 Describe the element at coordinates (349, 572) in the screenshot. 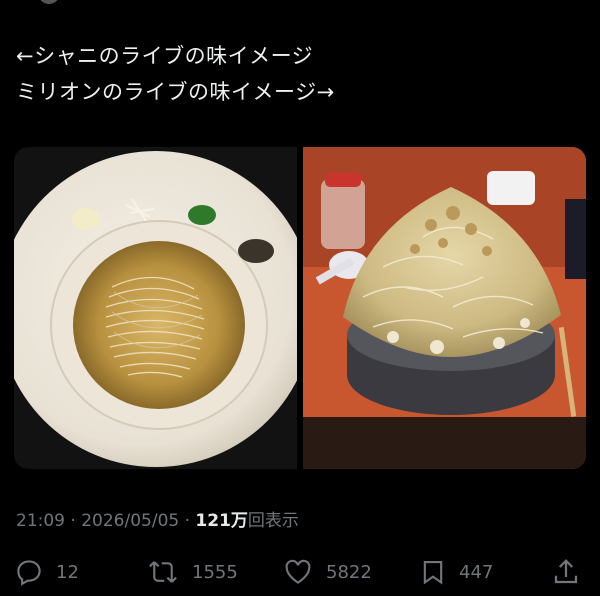

I see `like-count: 5822` at that location.